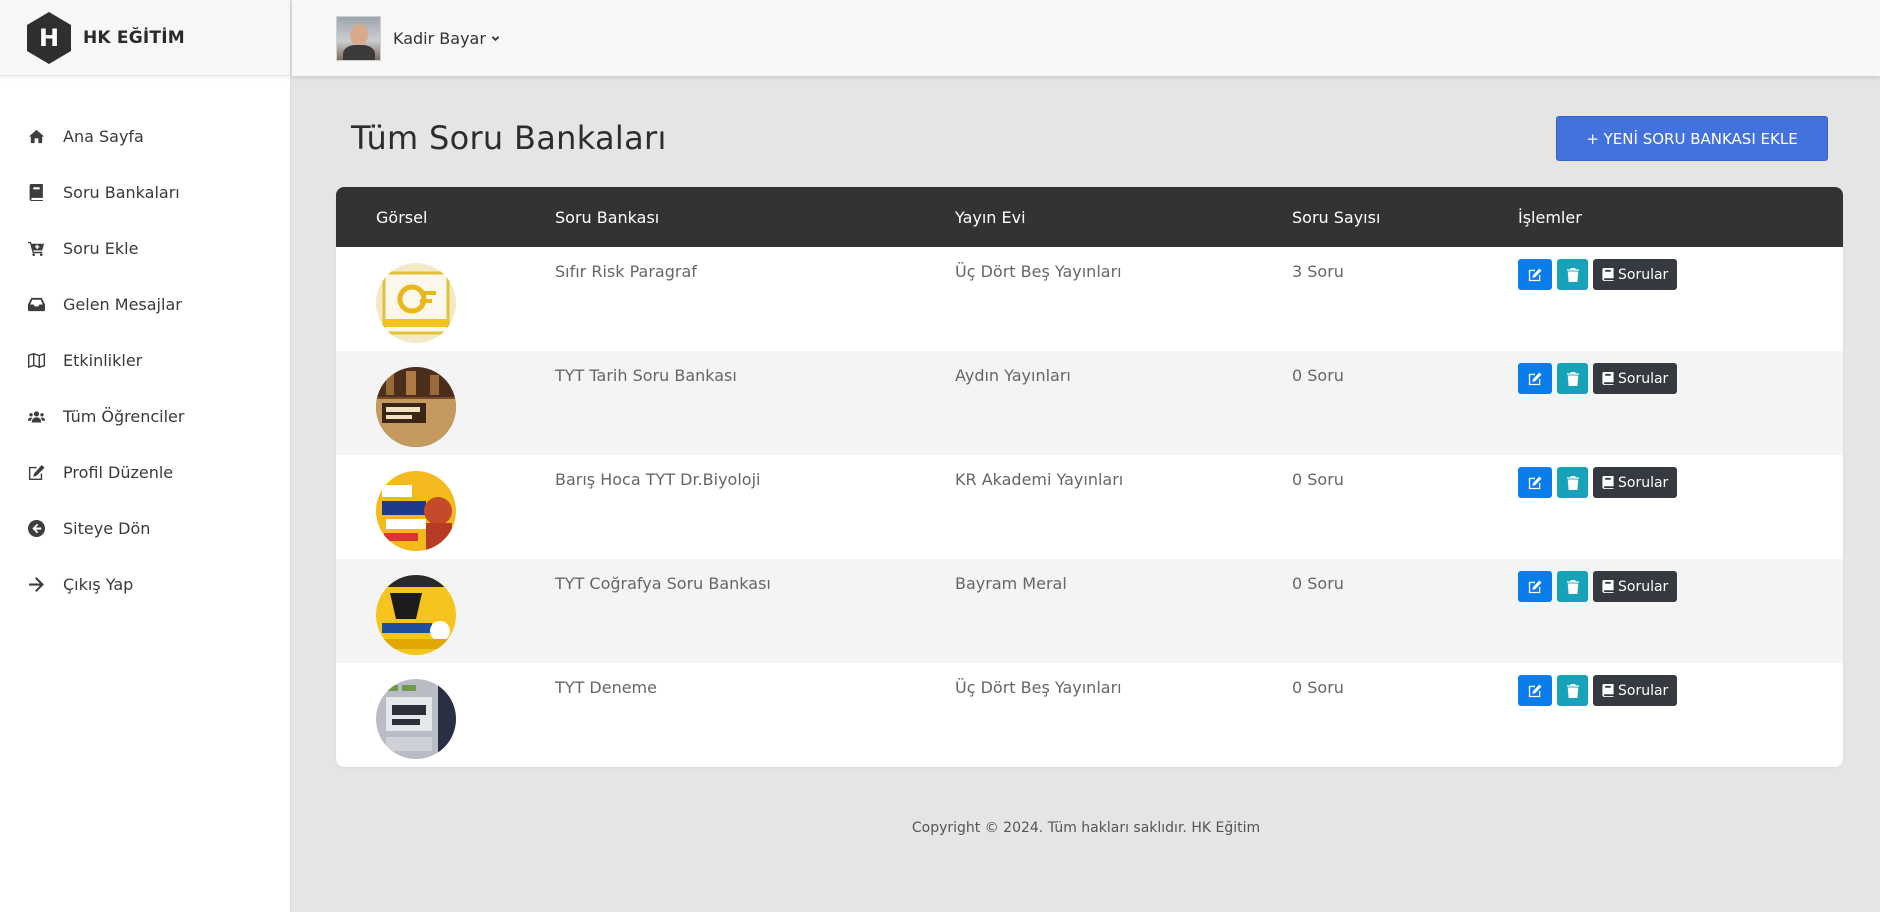 The width and height of the screenshot is (1880, 912). What do you see at coordinates (145, 248) in the screenshot?
I see `sidebar-item-soru-ekle: Soru Ekle` at bounding box center [145, 248].